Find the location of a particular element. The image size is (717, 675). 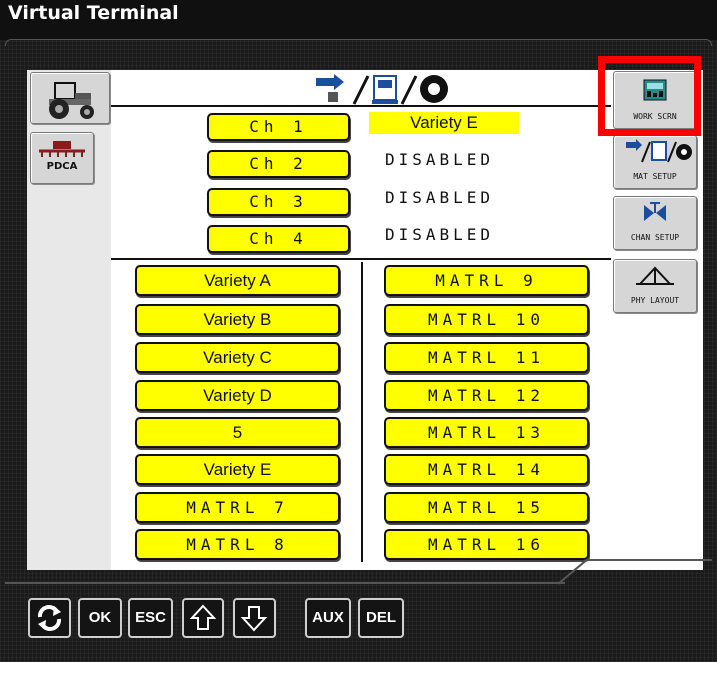

material-button-11: MATRL 11 is located at coordinates (486, 357).